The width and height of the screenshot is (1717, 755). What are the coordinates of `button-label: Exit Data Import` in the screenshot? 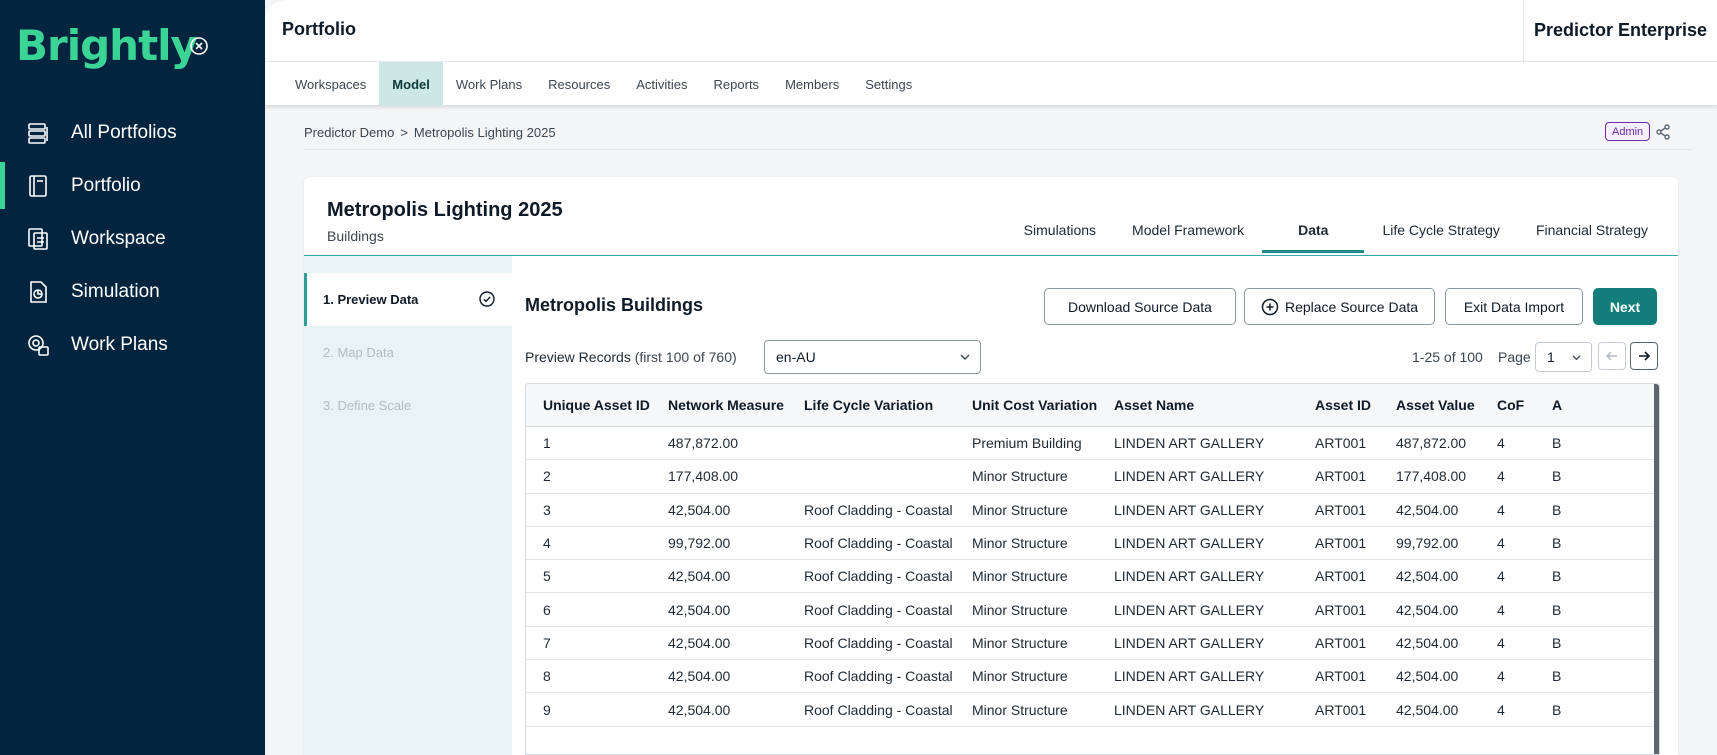 It's located at (1514, 306).